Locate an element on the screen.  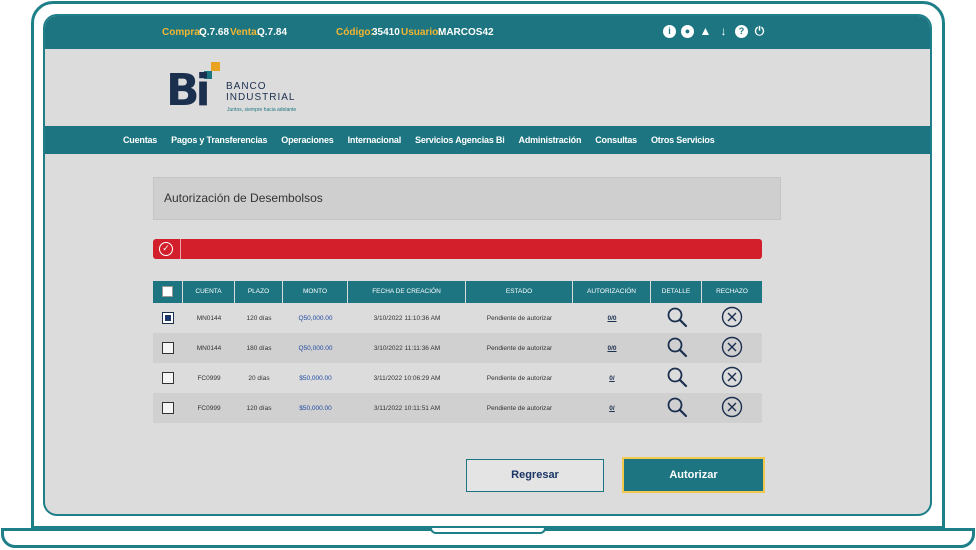
venta-label: Venta: is located at coordinates (245, 32).